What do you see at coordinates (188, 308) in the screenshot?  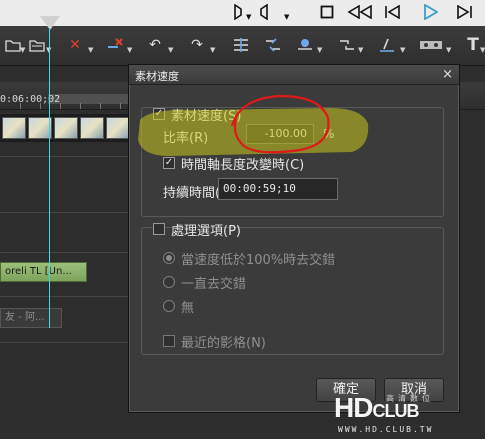 I see `none-label: 無` at bounding box center [188, 308].